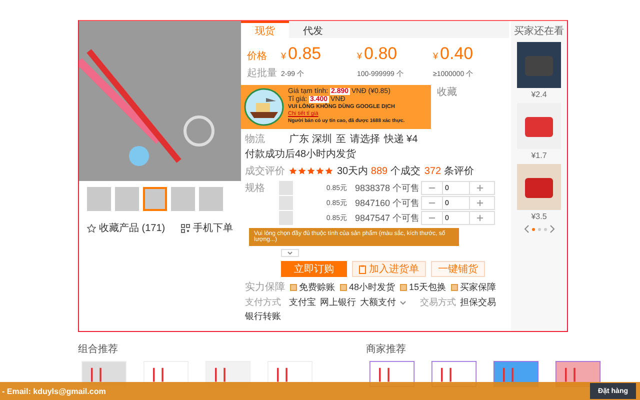 The image size is (640, 400). I want to click on stock-count: 9847547 个可售, so click(388, 218).